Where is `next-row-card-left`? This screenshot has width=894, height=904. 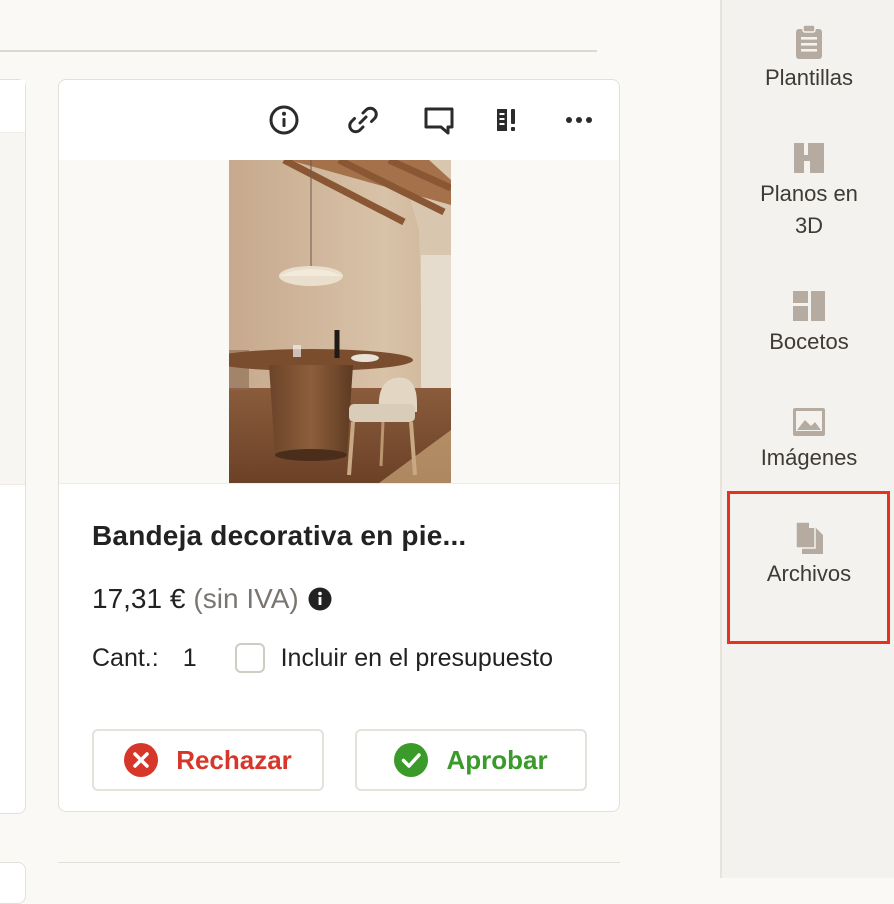 next-row-card-left is located at coordinates (13, 883).